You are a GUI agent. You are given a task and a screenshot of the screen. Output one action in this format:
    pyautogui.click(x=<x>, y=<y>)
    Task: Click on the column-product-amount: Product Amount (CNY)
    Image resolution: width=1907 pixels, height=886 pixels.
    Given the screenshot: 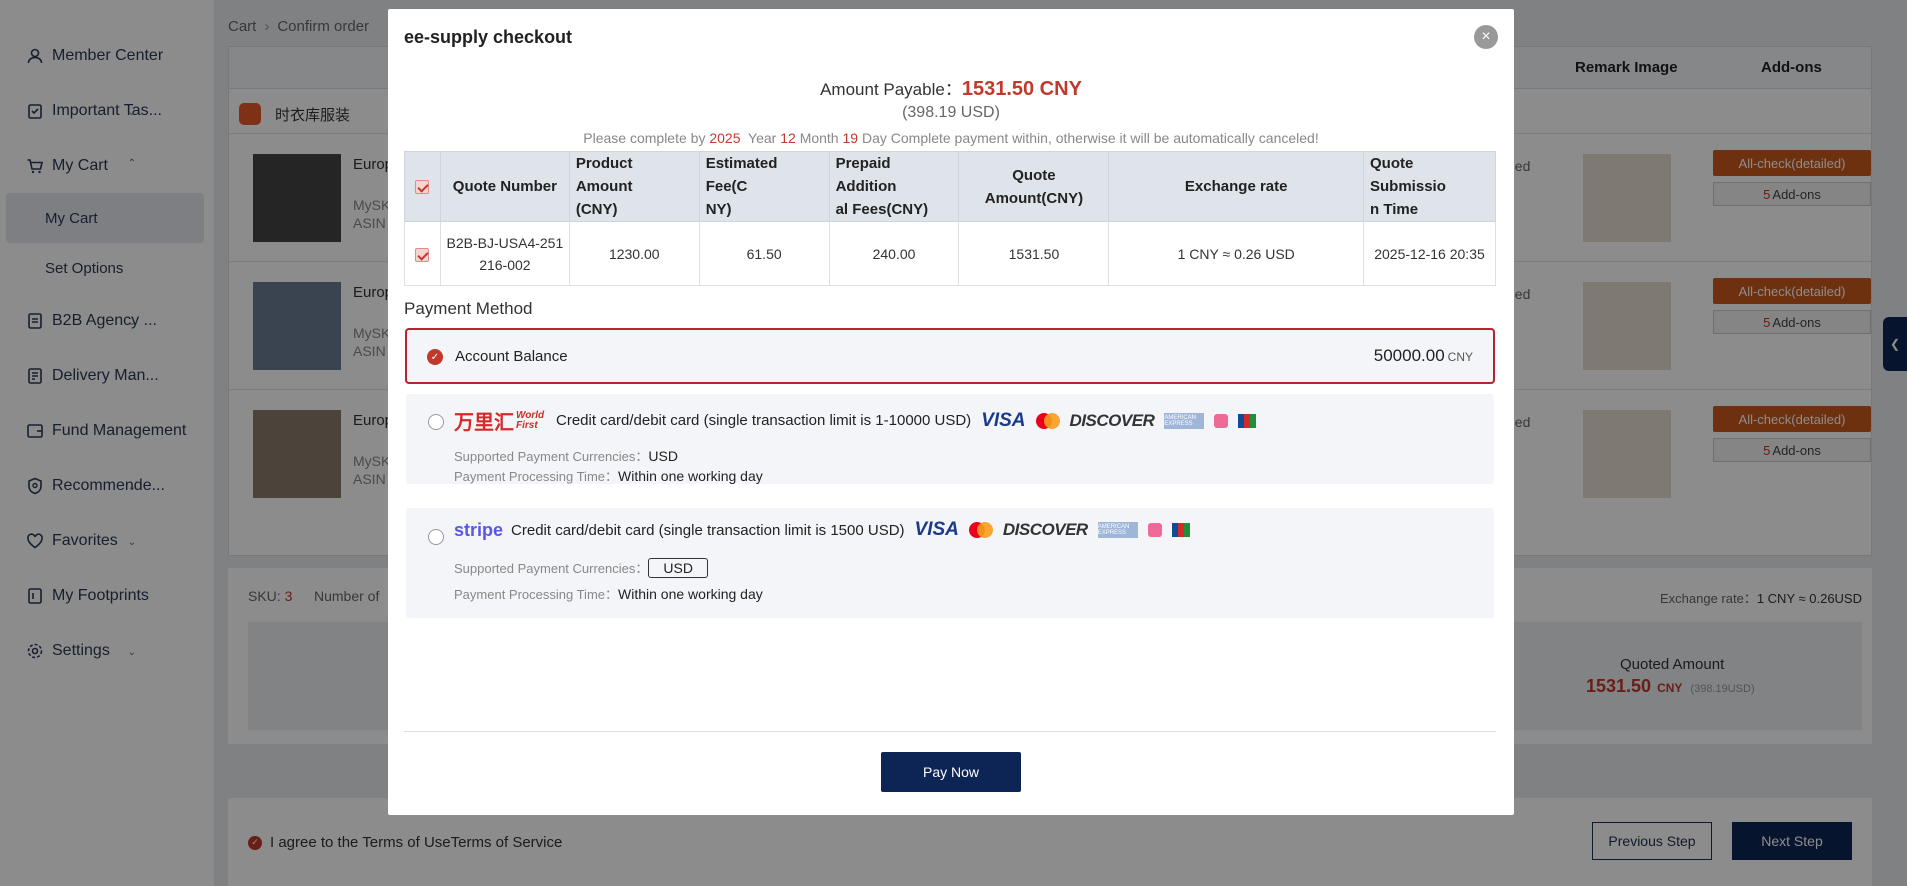 What is the action you would take?
    pyautogui.click(x=634, y=186)
    